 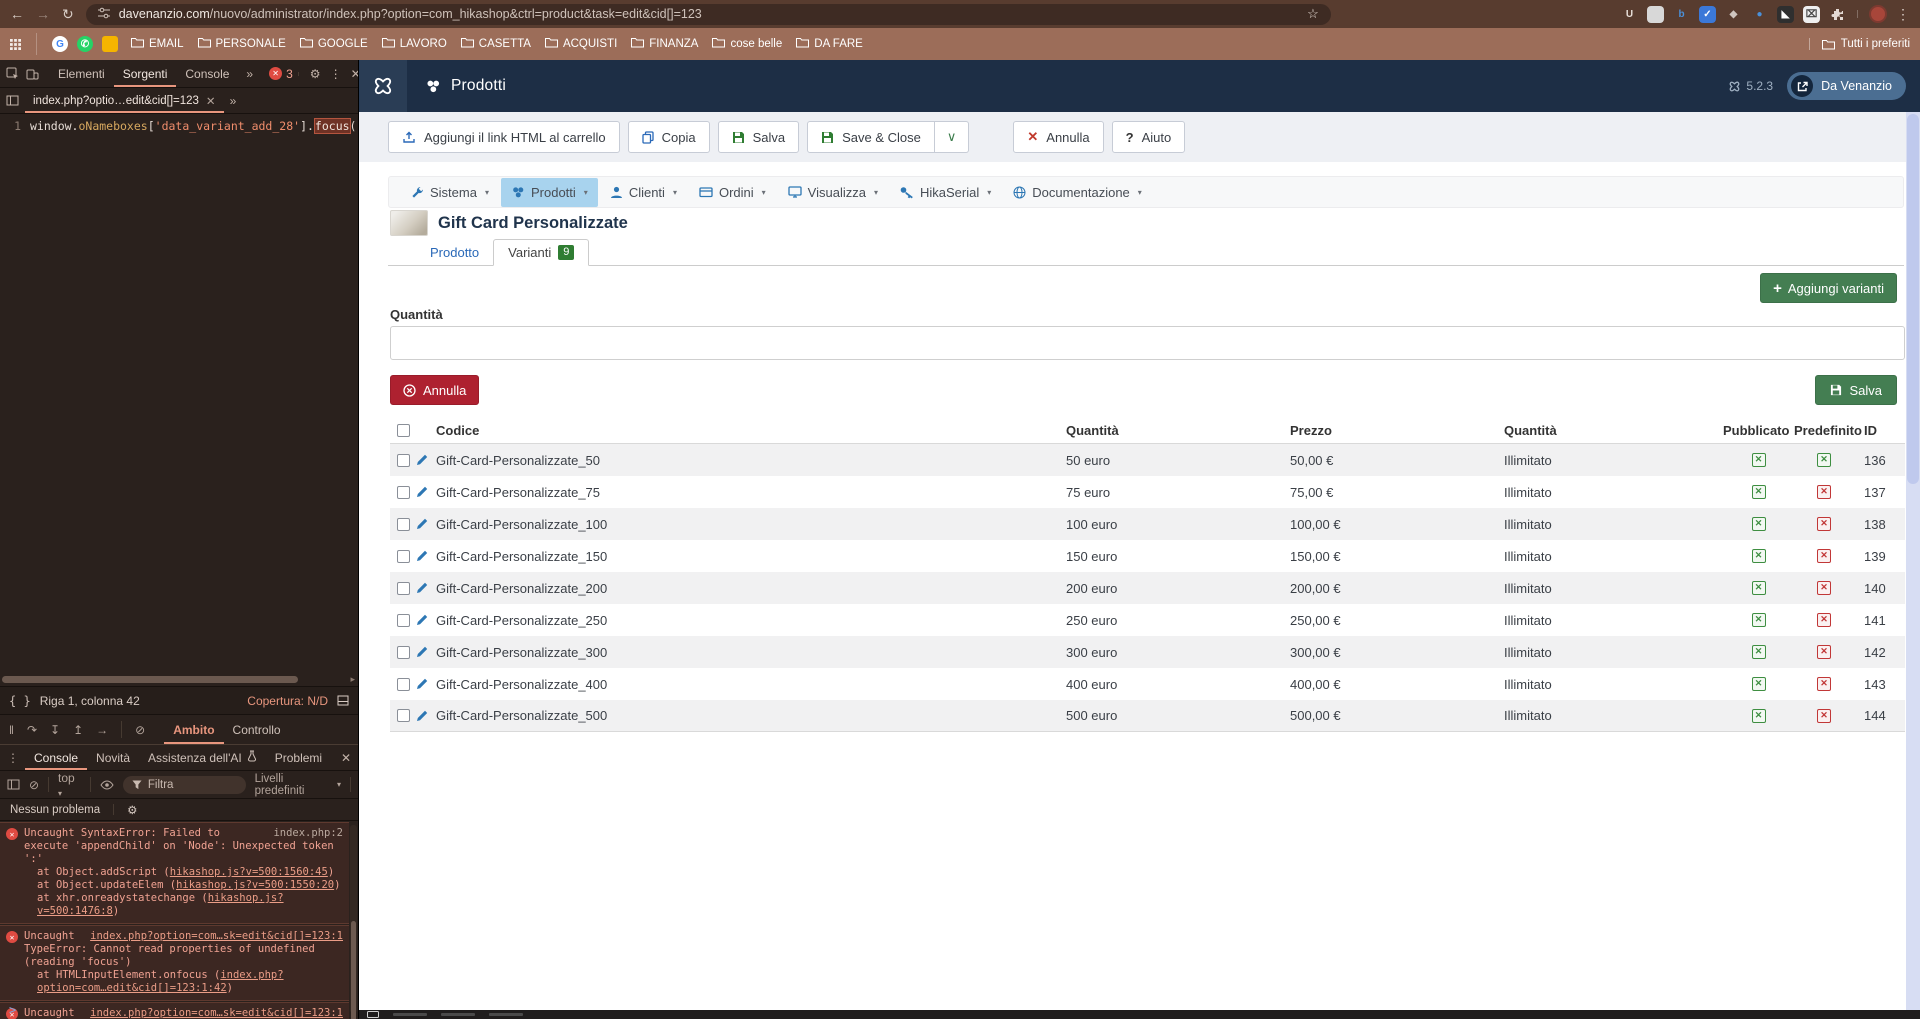 What do you see at coordinates (102, 730) in the screenshot?
I see `step-icon: →` at bounding box center [102, 730].